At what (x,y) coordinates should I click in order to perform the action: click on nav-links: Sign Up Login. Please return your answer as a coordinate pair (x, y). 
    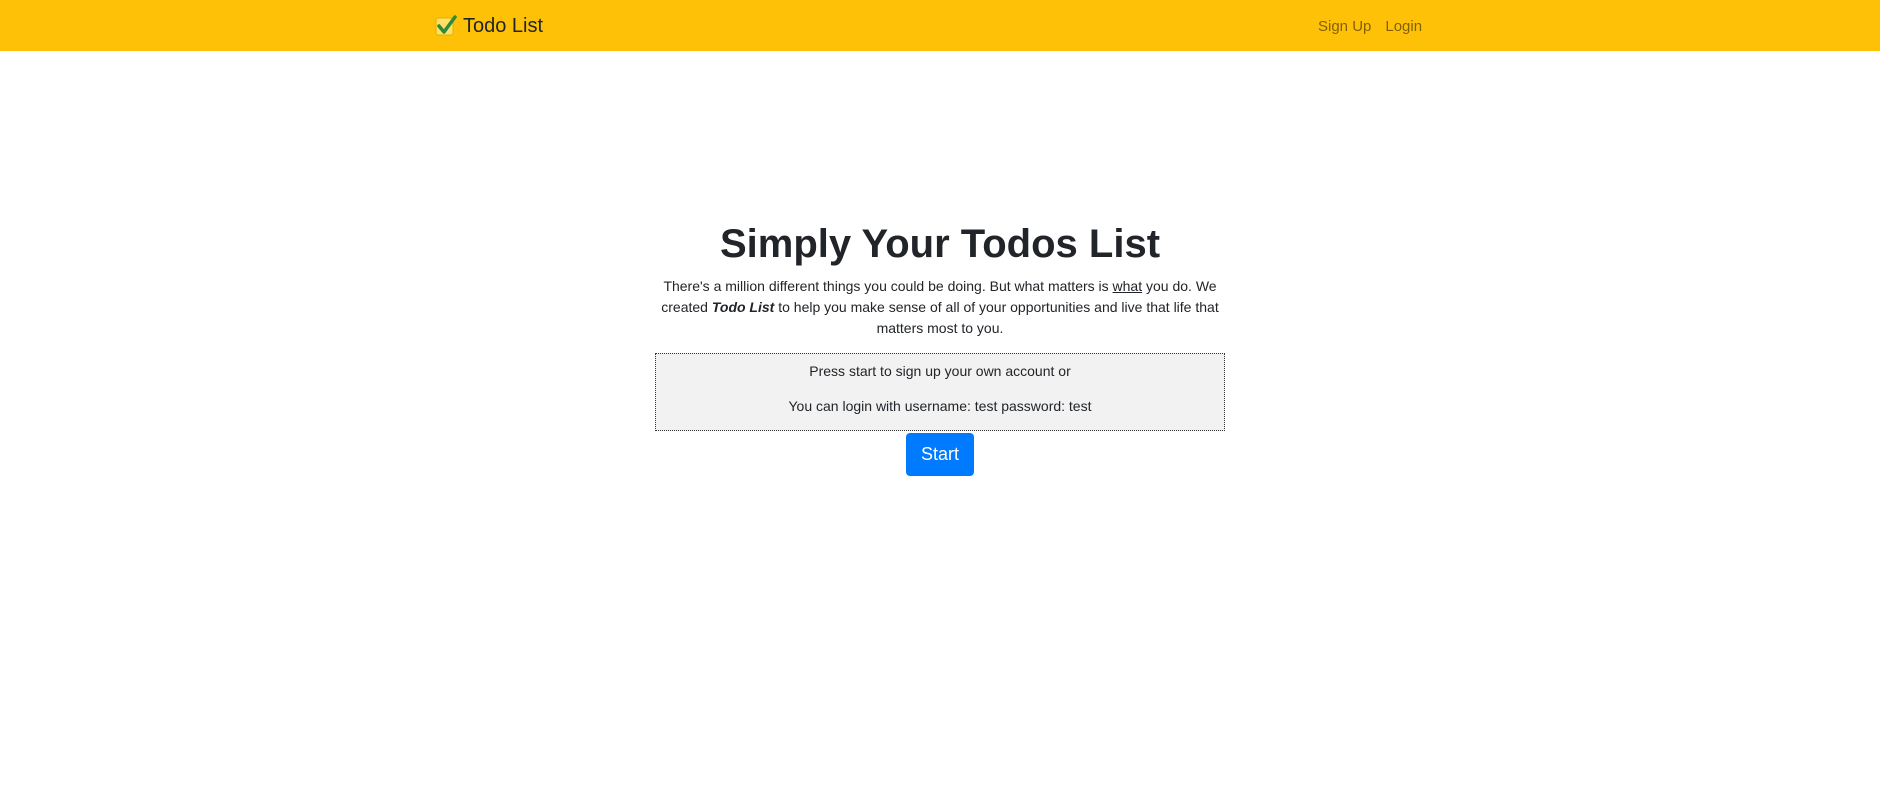
    Looking at the image, I should click on (1370, 27).